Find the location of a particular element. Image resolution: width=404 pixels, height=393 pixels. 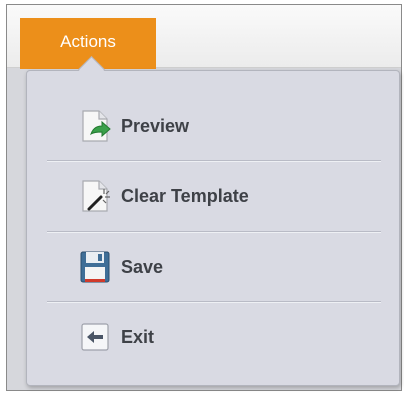

menu-item-exit: Exit is located at coordinates (214, 337).